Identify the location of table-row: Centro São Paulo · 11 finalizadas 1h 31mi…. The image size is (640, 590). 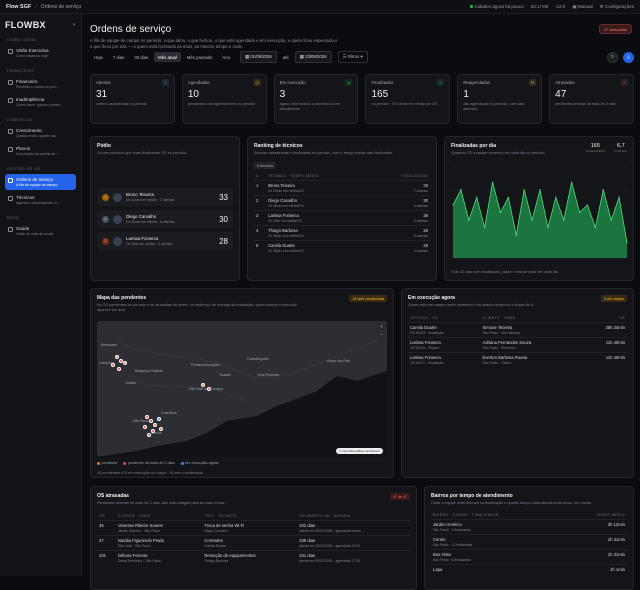
(529, 542).